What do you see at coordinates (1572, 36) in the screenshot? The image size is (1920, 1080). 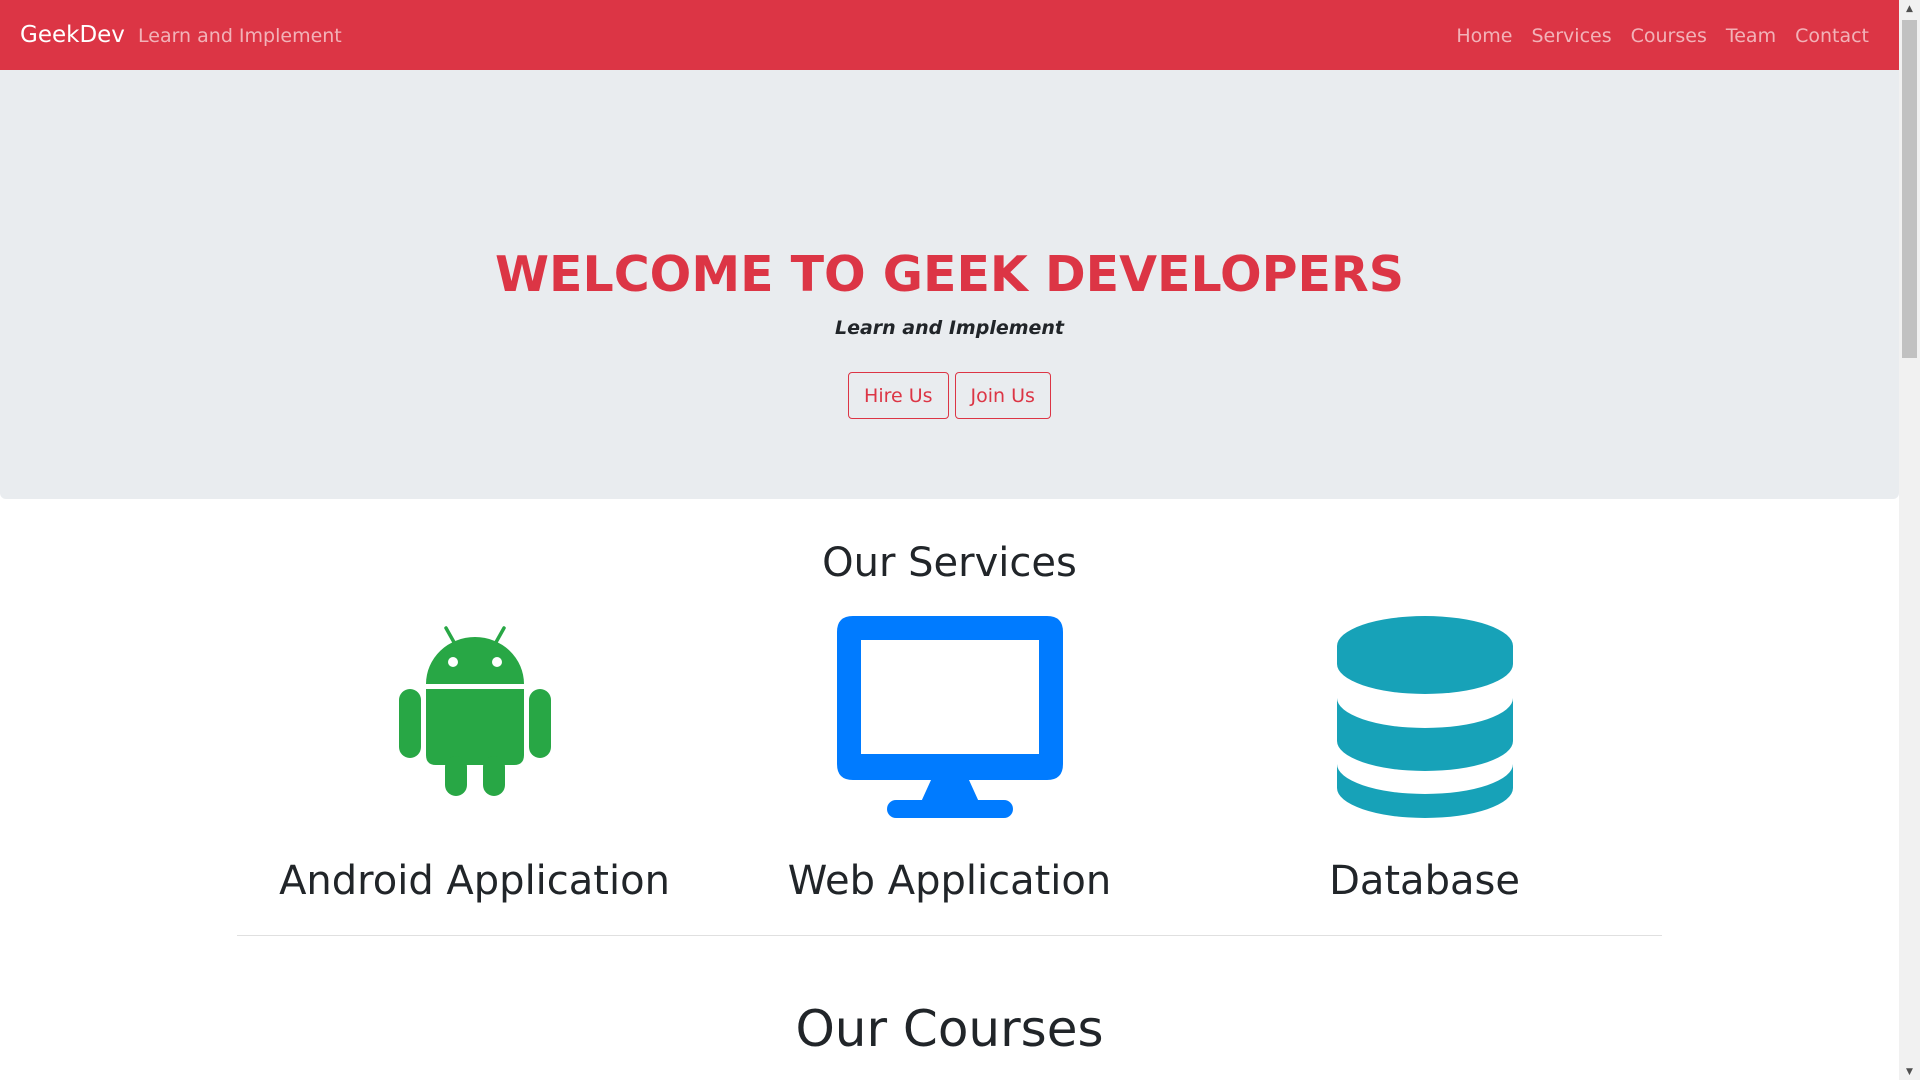 I see `nav-link-services: Services` at bounding box center [1572, 36].